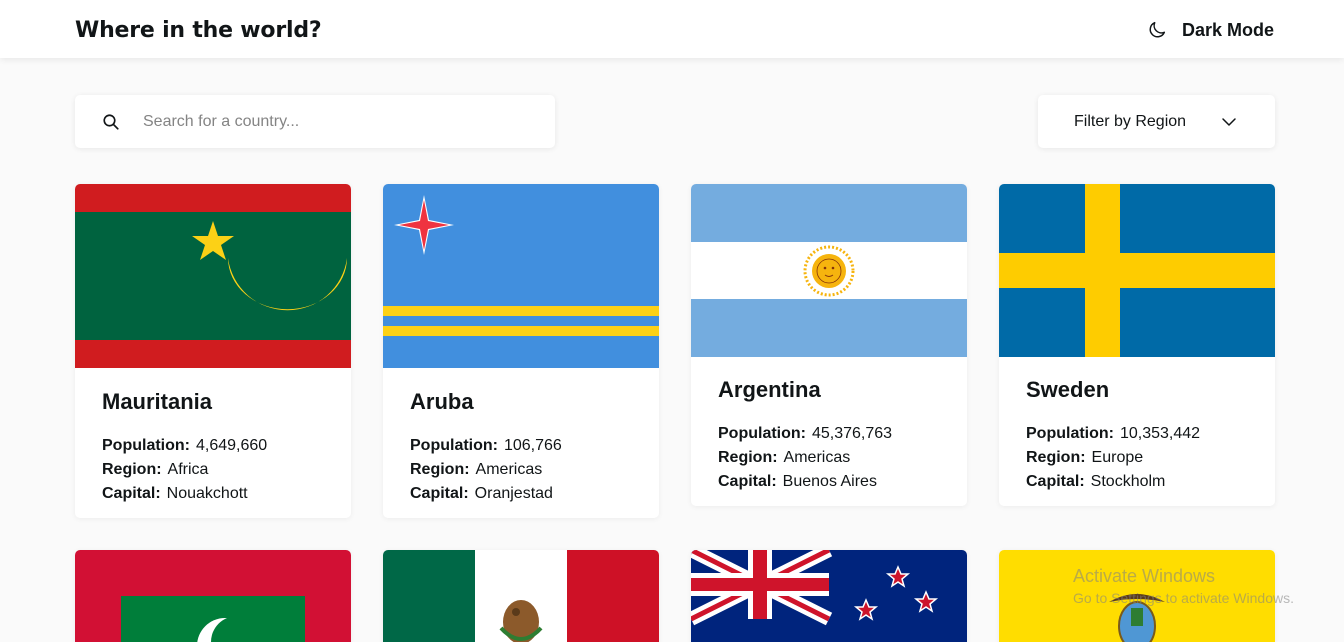 This screenshot has height=642, width=1344. What do you see at coordinates (805, 433) in the screenshot?
I see `population-row: Population: 45,376,763` at bounding box center [805, 433].